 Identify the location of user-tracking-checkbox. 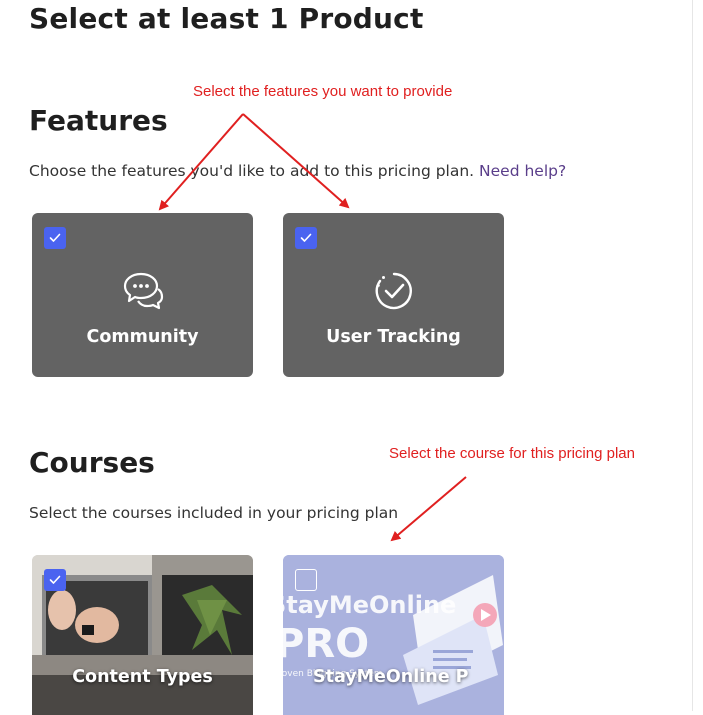
(306, 238).